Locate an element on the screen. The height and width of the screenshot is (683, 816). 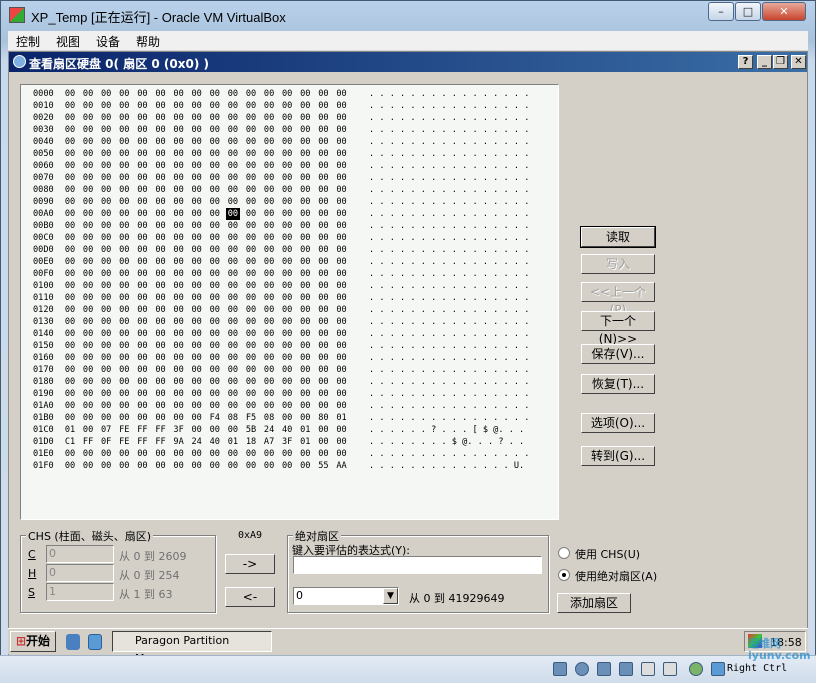
write-button: 写入 is located at coordinates (618, 264).